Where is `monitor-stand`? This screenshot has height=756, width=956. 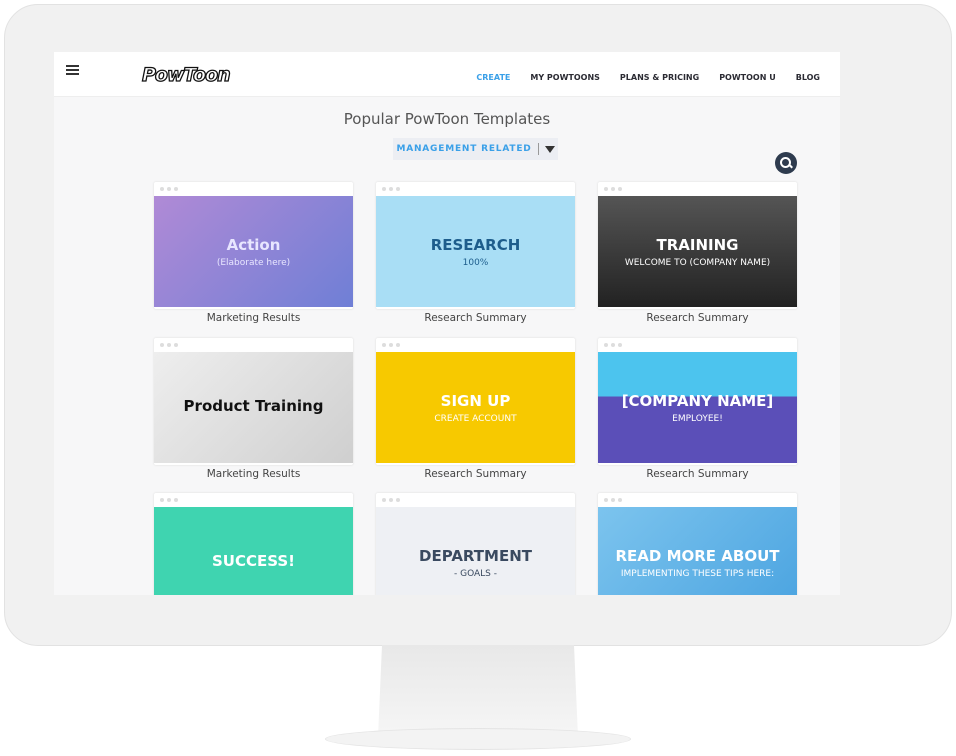
monitor-stand is located at coordinates (478, 691).